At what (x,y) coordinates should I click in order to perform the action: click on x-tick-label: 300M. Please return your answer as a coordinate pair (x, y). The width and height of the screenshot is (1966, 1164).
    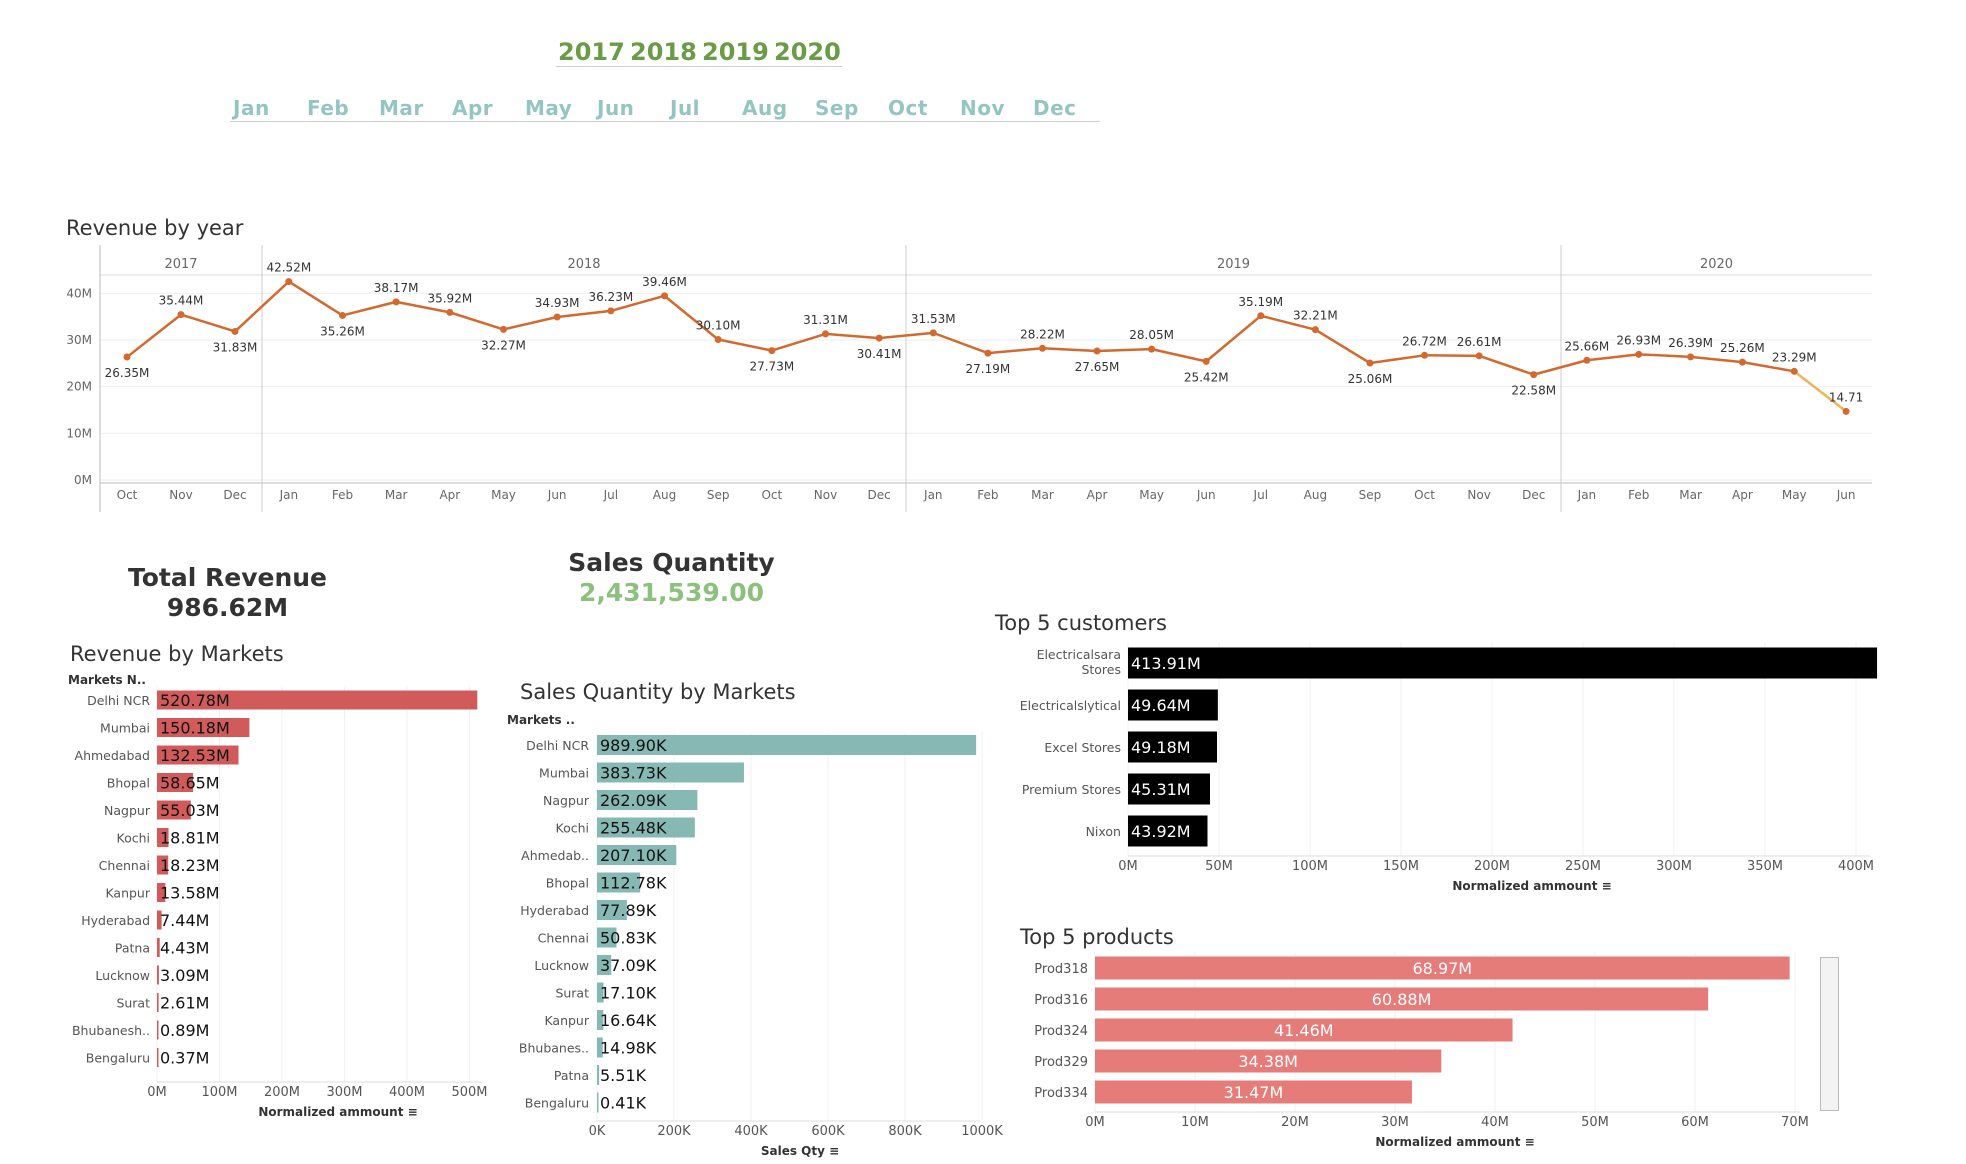
    Looking at the image, I should click on (1674, 866).